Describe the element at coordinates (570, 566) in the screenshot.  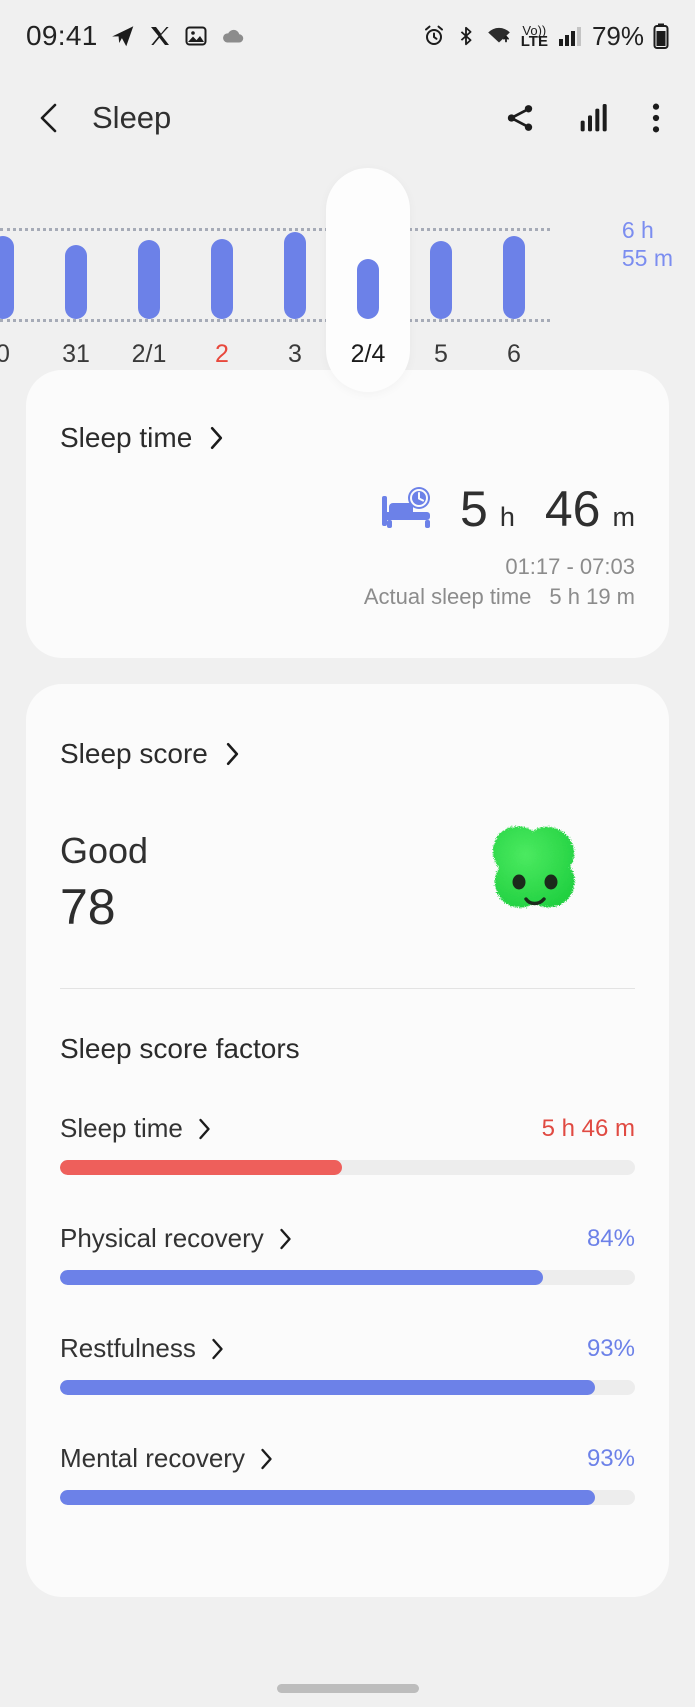
I see `sleep-time-range: 01:17 - 07:03` at that location.